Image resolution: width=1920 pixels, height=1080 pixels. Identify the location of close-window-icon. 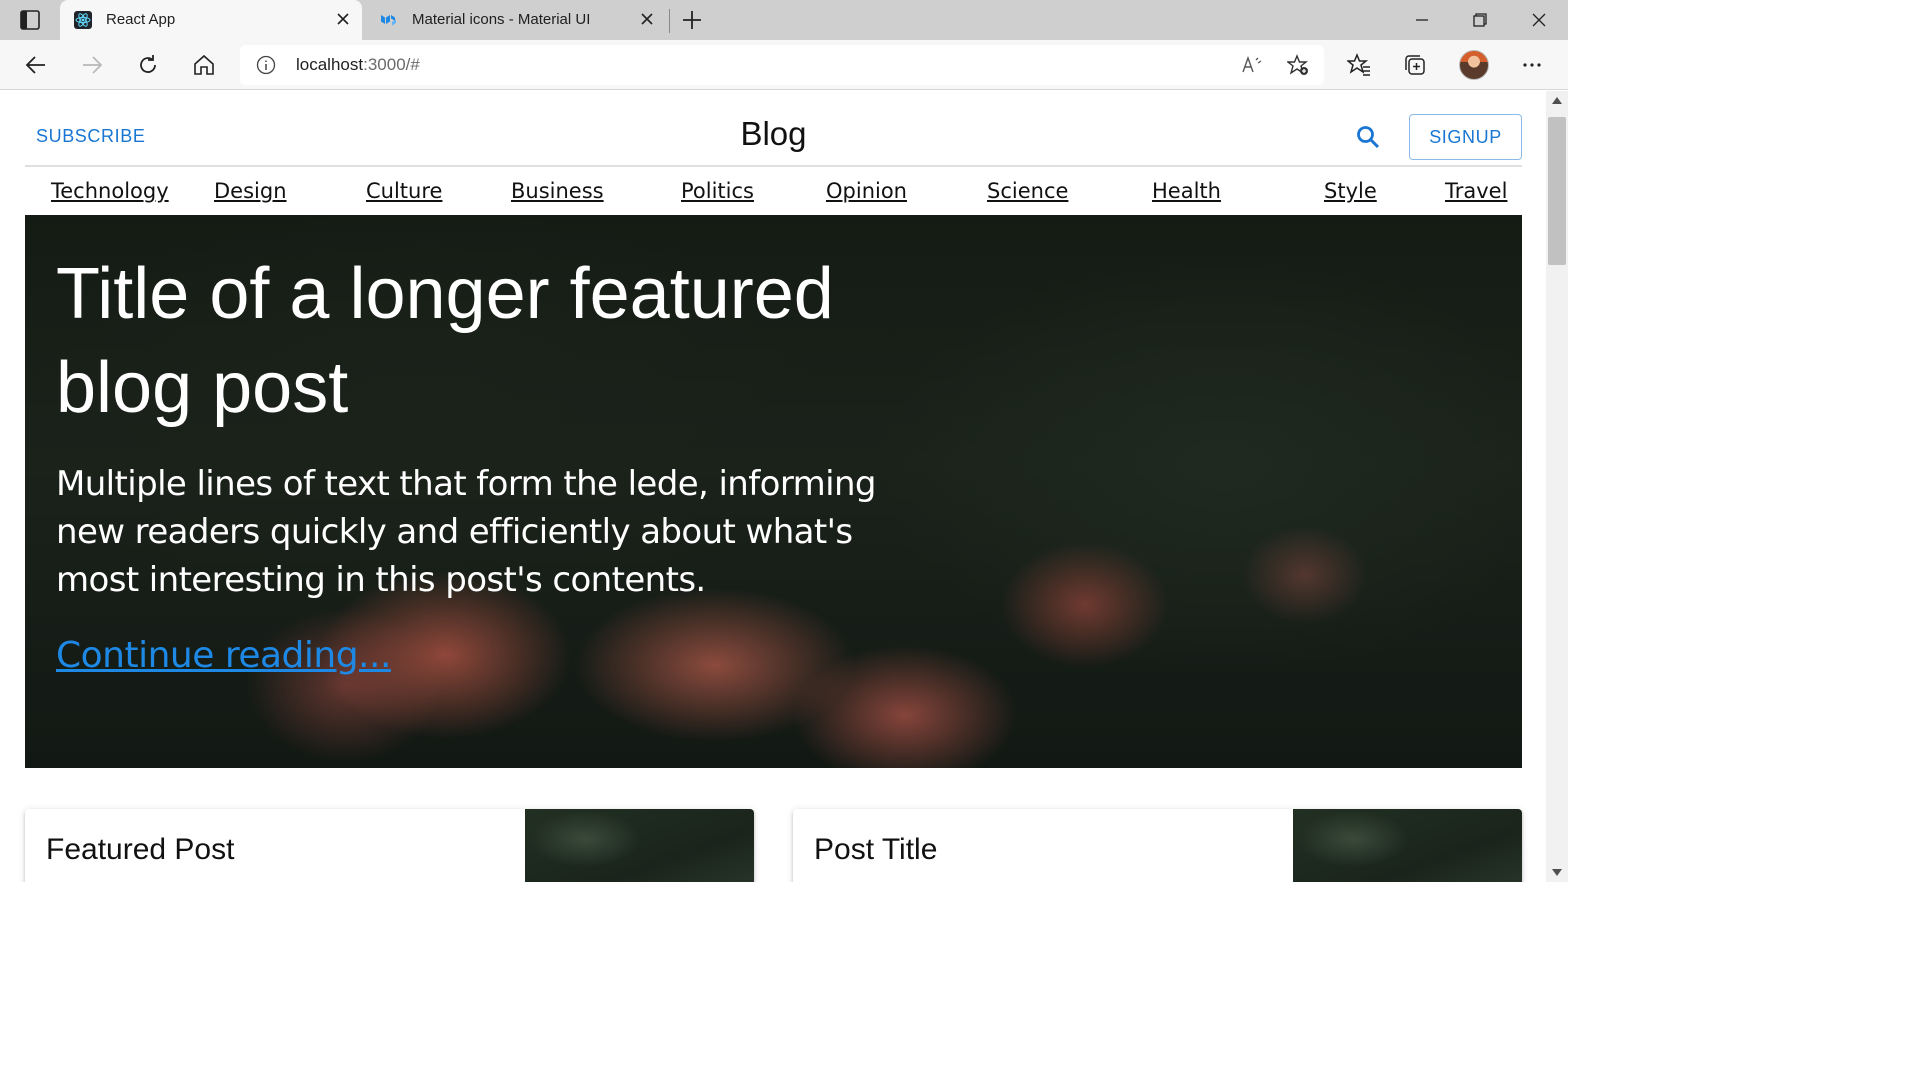
(1539, 20).